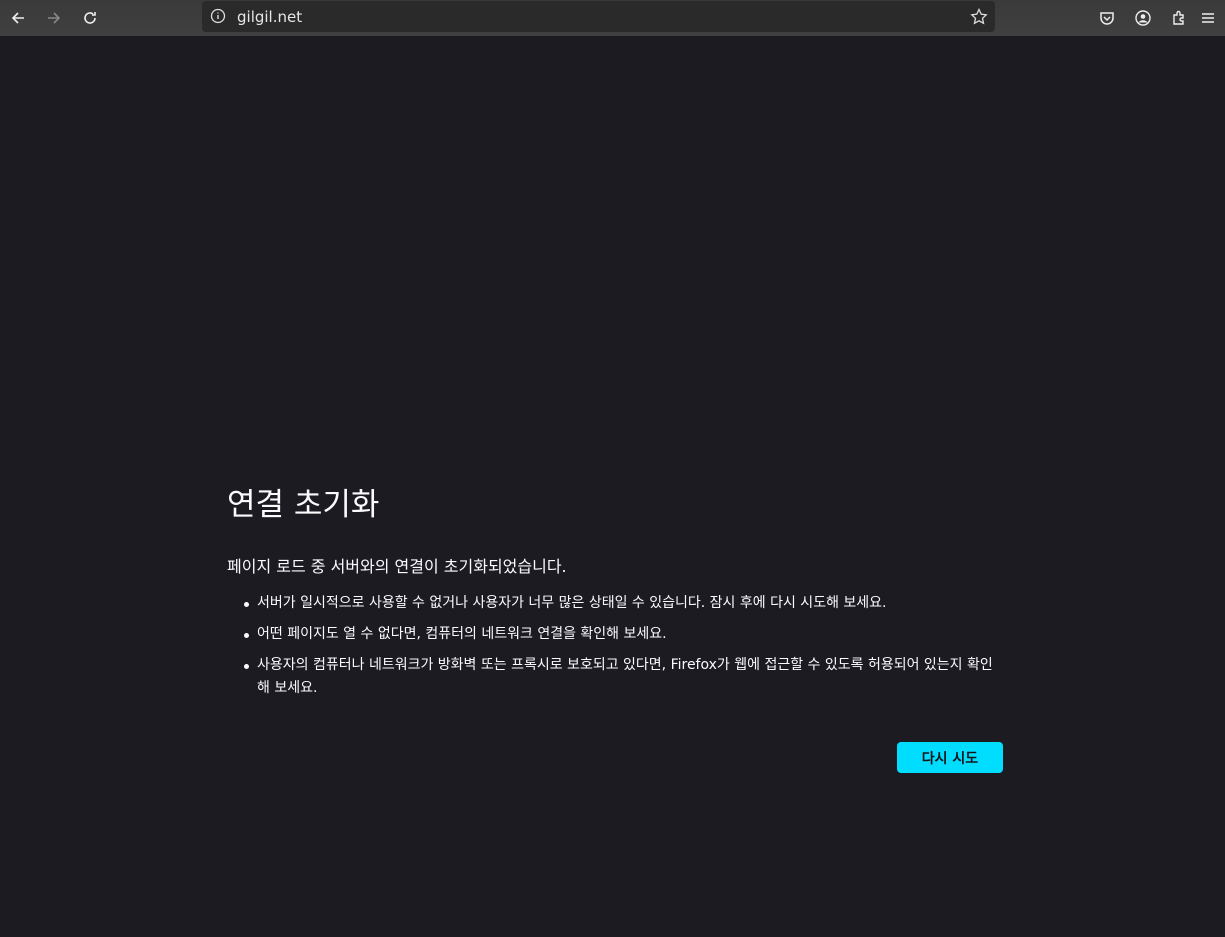 Image resolution: width=1225 pixels, height=937 pixels. What do you see at coordinates (950, 757) in the screenshot?
I see `retry-button: 다시 시도` at bounding box center [950, 757].